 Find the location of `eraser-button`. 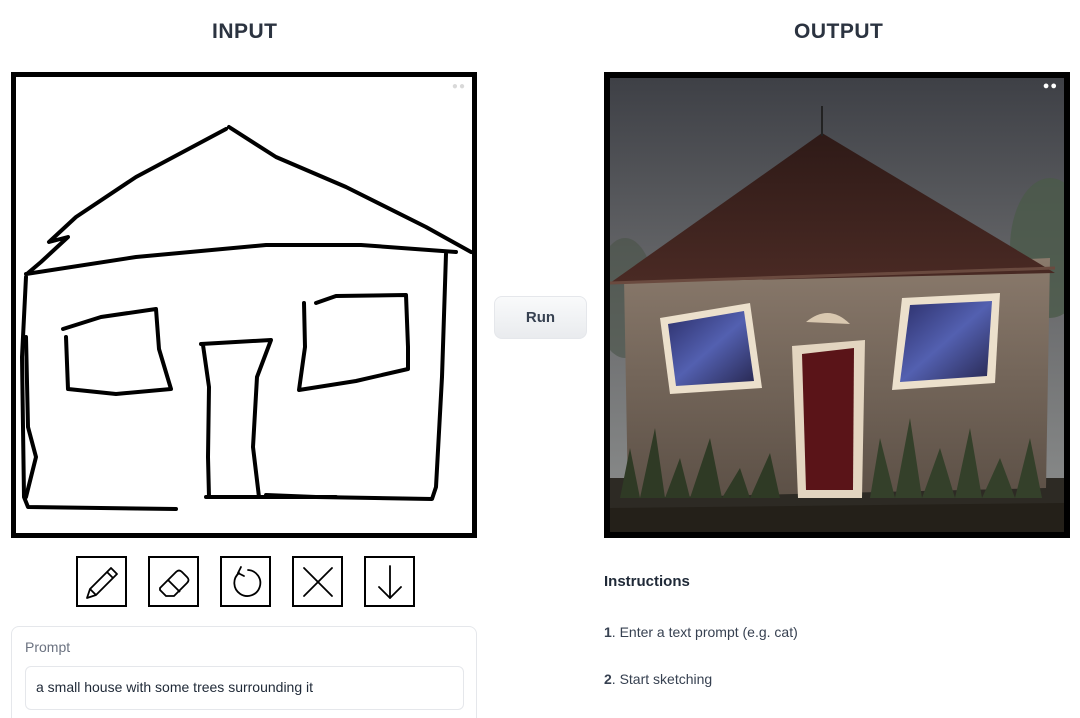

eraser-button is located at coordinates (173, 581).